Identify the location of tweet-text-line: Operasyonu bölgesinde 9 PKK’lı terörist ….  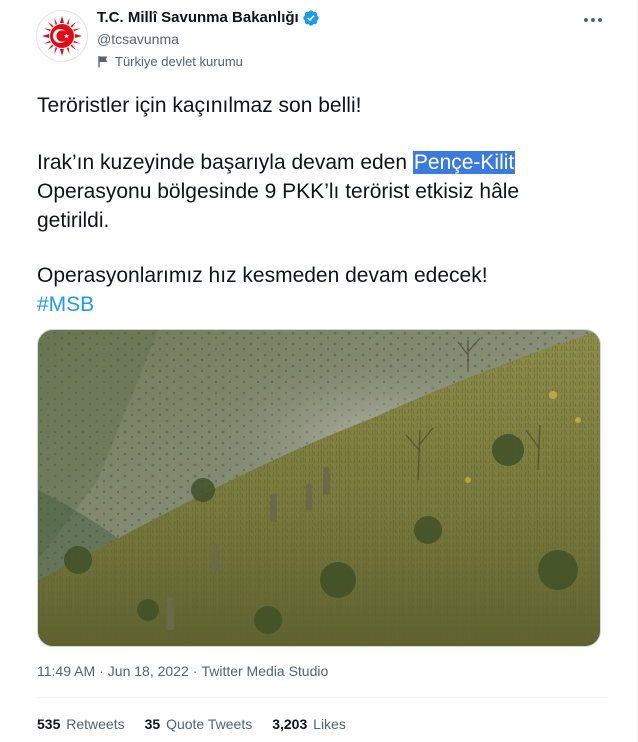
(278, 191).